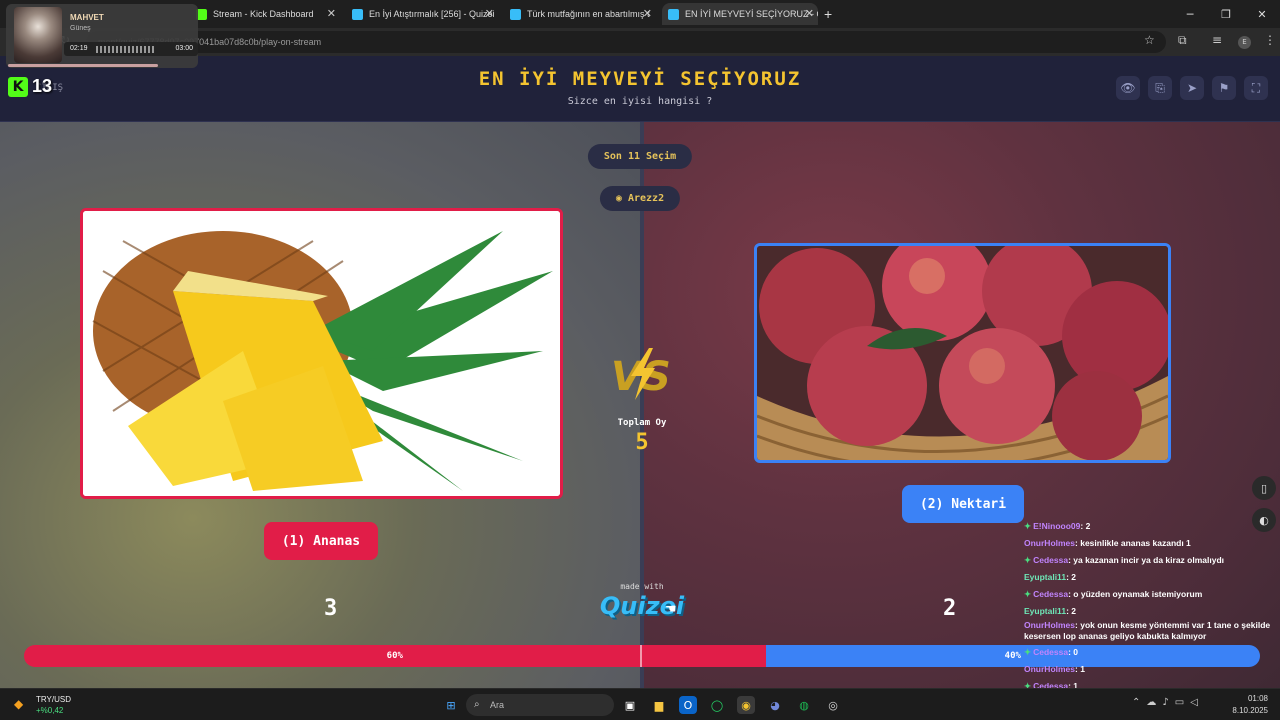  What do you see at coordinates (30, 86) in the screenshot?
I see `kick-viewer-badge: K 13` at bounding box center [30, 86].